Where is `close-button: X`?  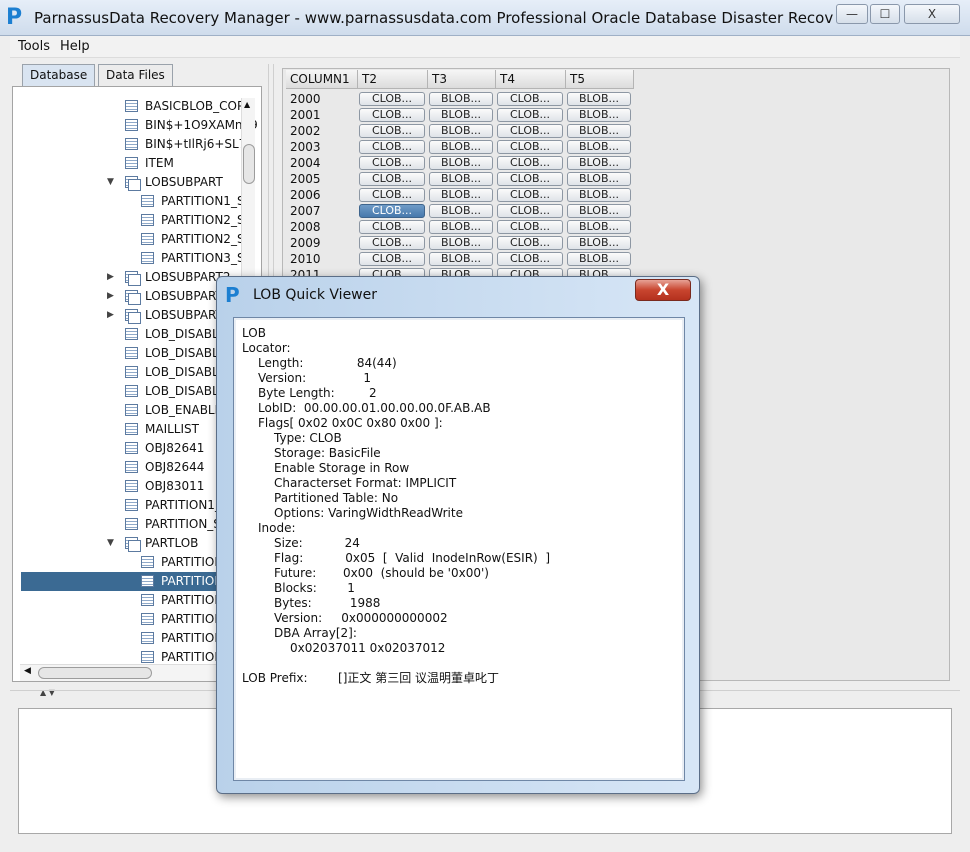
close-button: X is located at coordinates (932, 14).